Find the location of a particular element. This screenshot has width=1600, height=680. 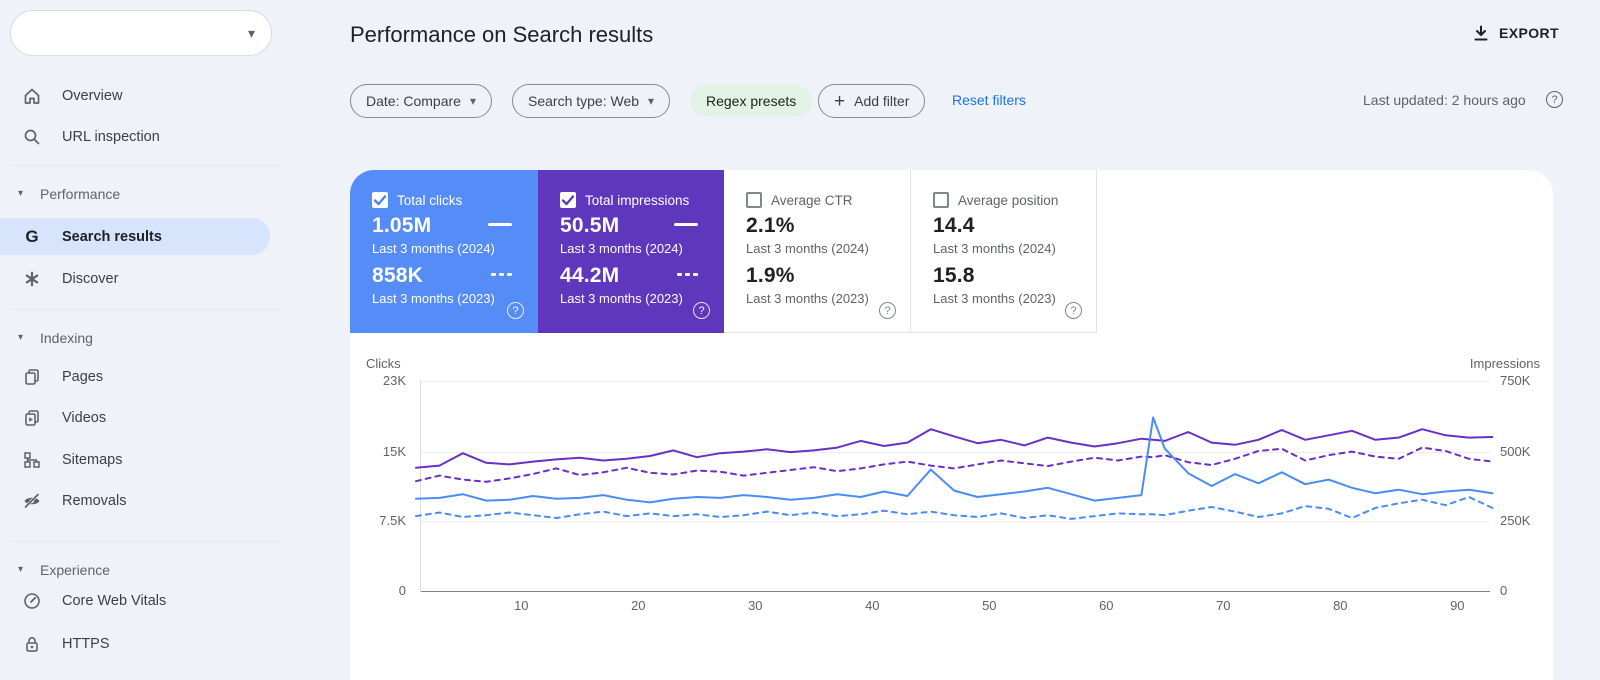

sidebar-item-https: HTTPS is located at coordinates (150, 644).